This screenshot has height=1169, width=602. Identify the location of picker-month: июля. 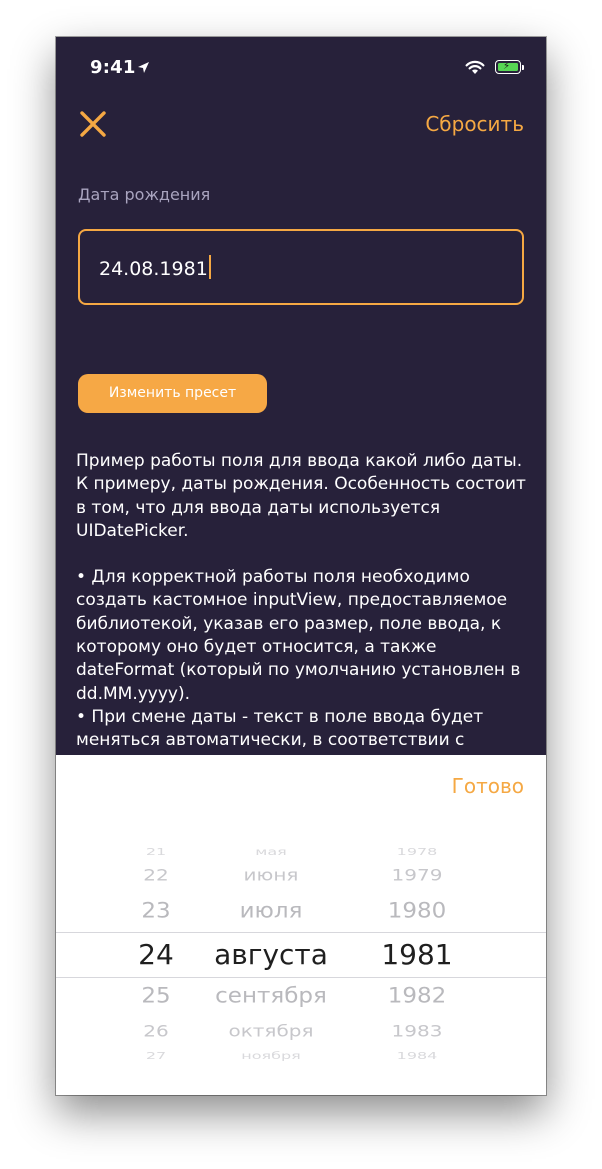
(271, 910).